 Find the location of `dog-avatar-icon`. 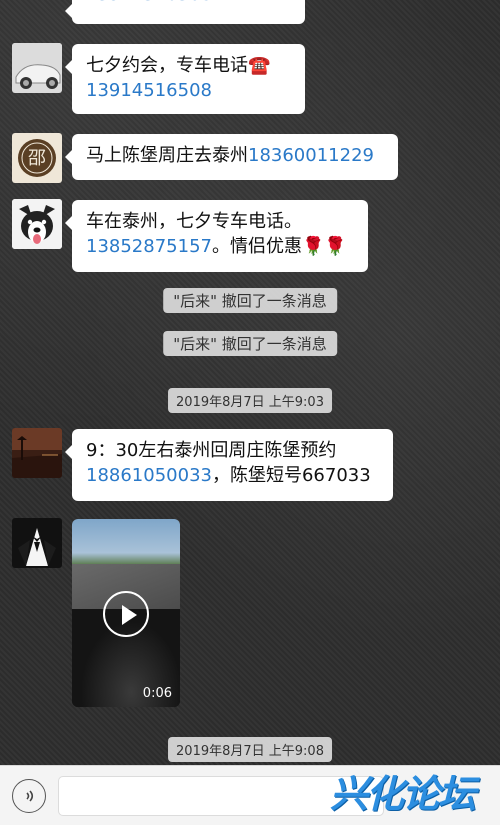

dog-avatar-icon is located at coordinates (37, 224).